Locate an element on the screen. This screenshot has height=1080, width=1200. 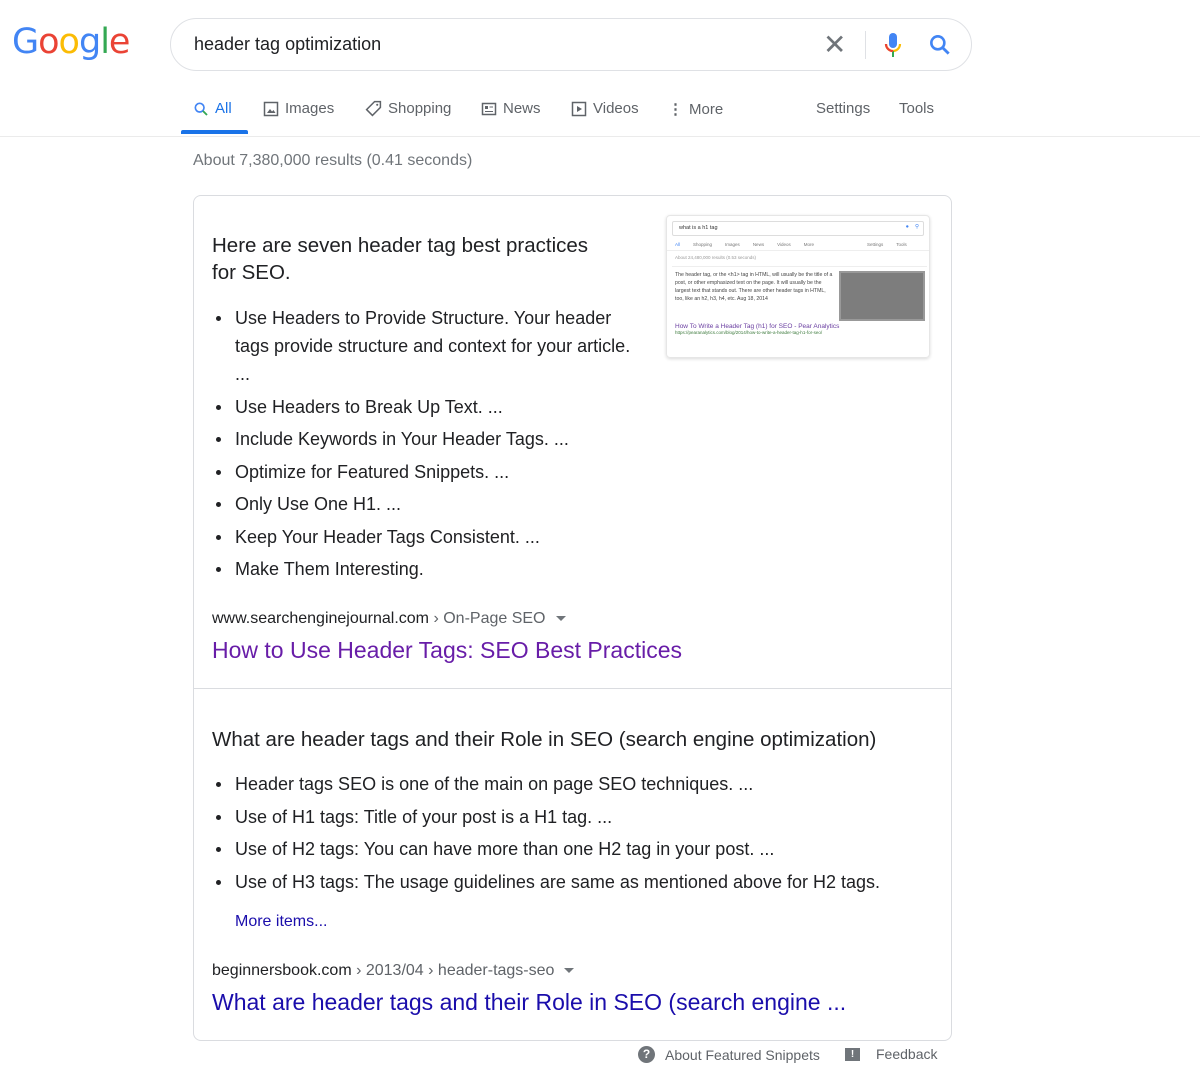
logo-letter: l is located at coordinates (105, 42).